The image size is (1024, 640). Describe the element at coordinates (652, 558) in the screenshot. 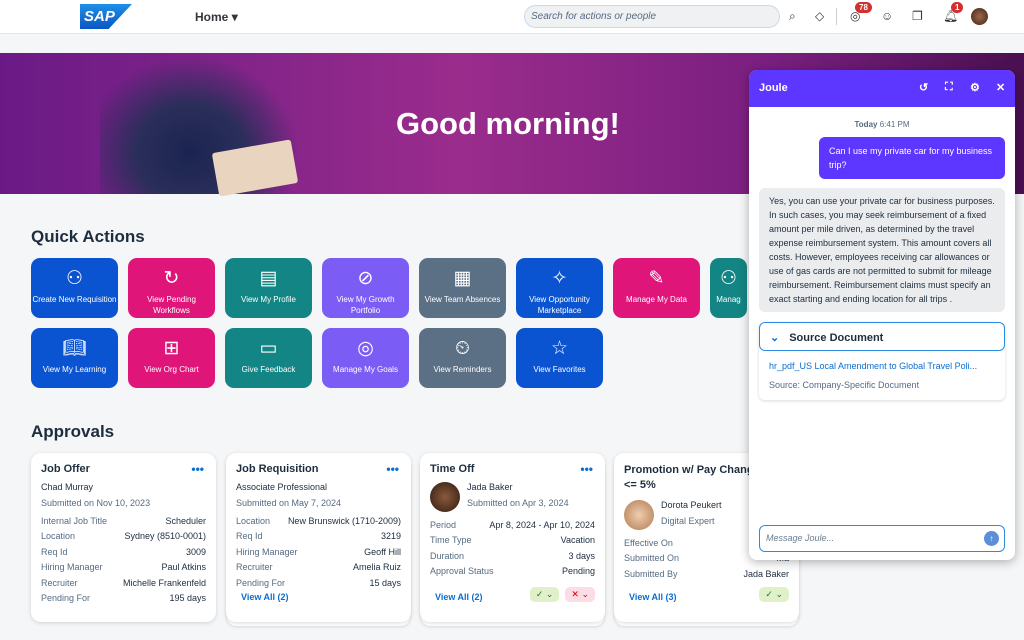

I see `detail-label: Submitted On` at that location.